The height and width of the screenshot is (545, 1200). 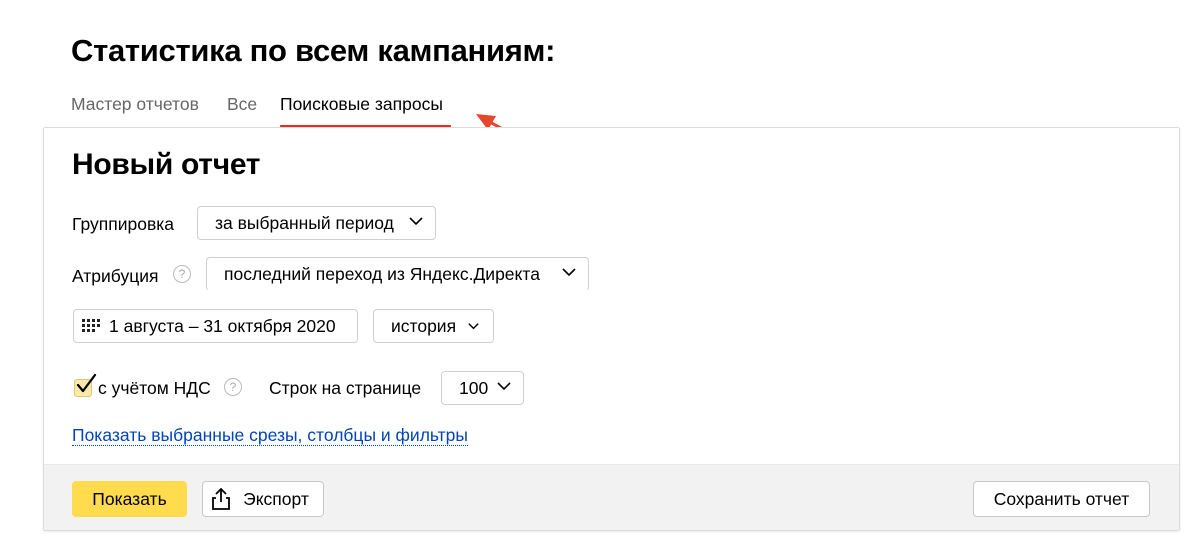 I want to click on page-title: Статистика по всем кампаниям:, so click(x=313, y=50).